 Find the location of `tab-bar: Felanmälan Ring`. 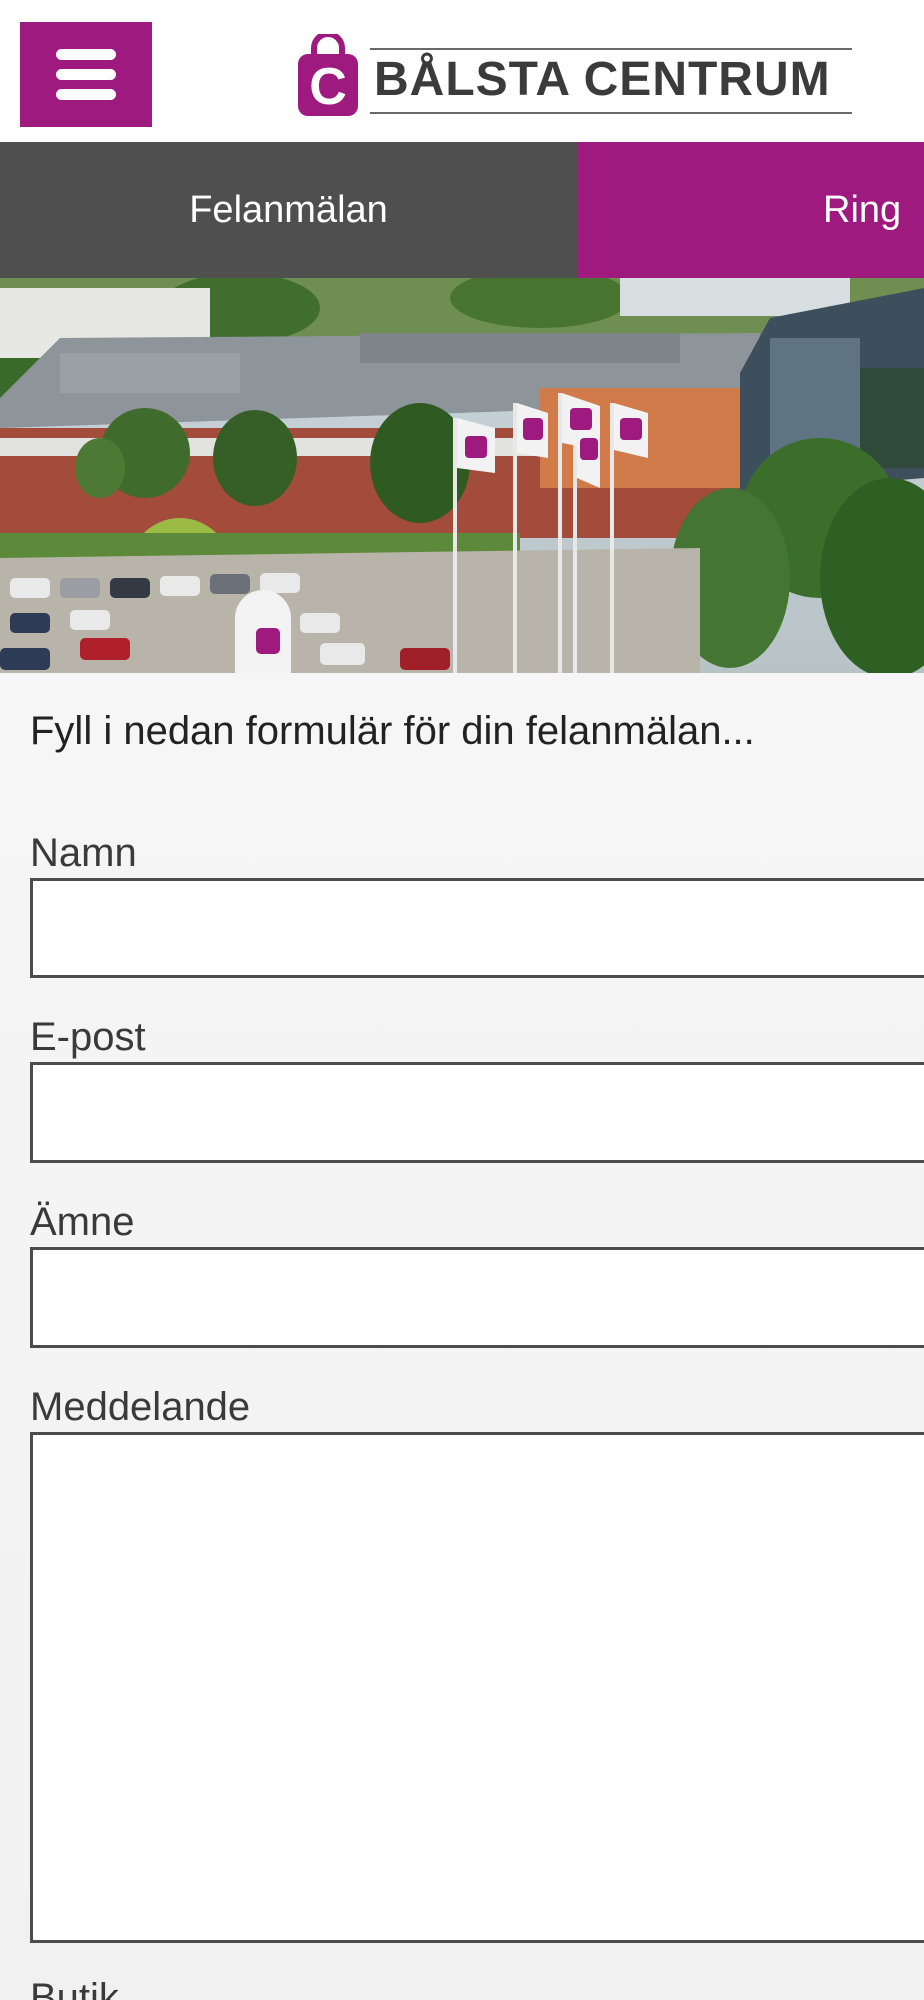

tab-bar: Felanmälan Ring is located at coordinates (462, 210).